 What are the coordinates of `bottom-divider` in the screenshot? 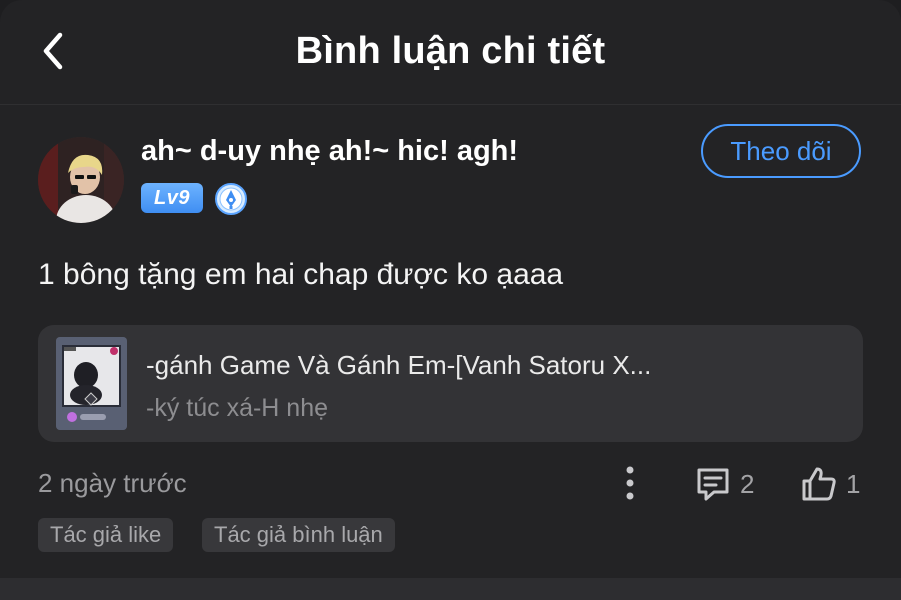 It's located at (450, 589).